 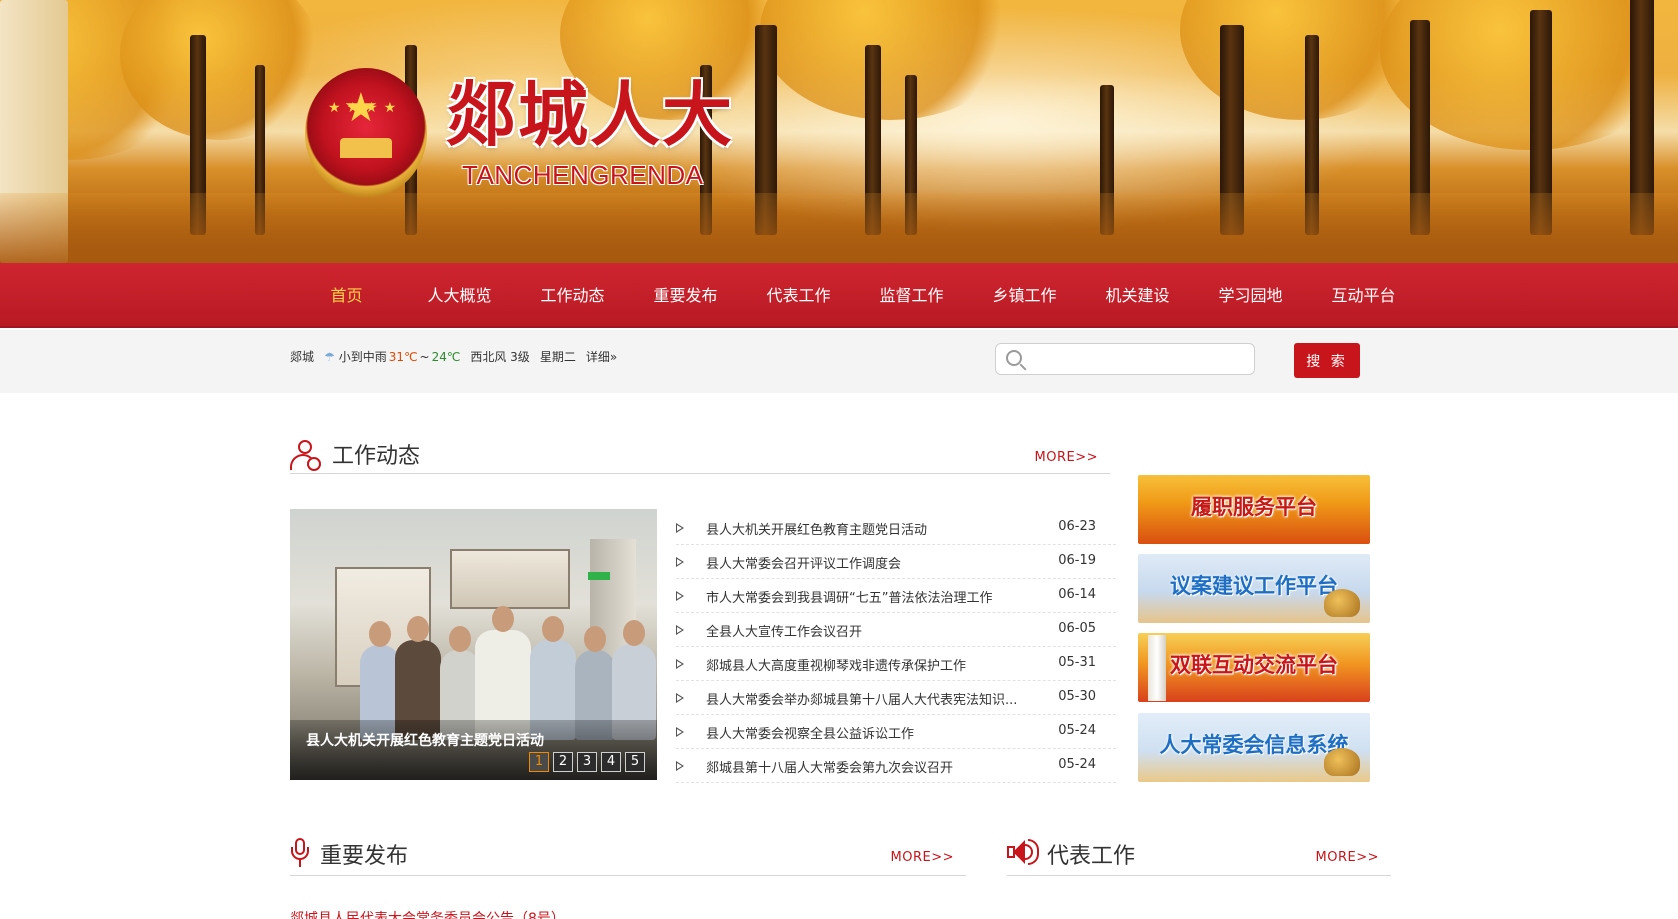 What do you see at coordinates (1347, 857) in the screenshot?
I see `deputy-work-more-link: MORE>>` at bounding box center [1347, 857].